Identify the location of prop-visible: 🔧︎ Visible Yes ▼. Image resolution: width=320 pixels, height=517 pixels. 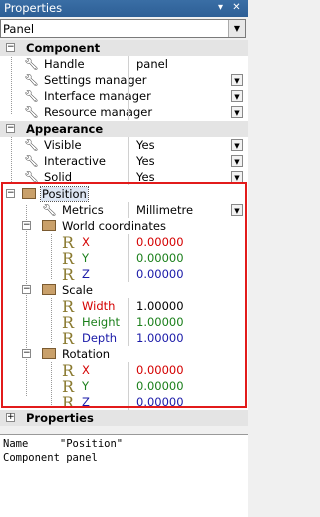
(124, 145).